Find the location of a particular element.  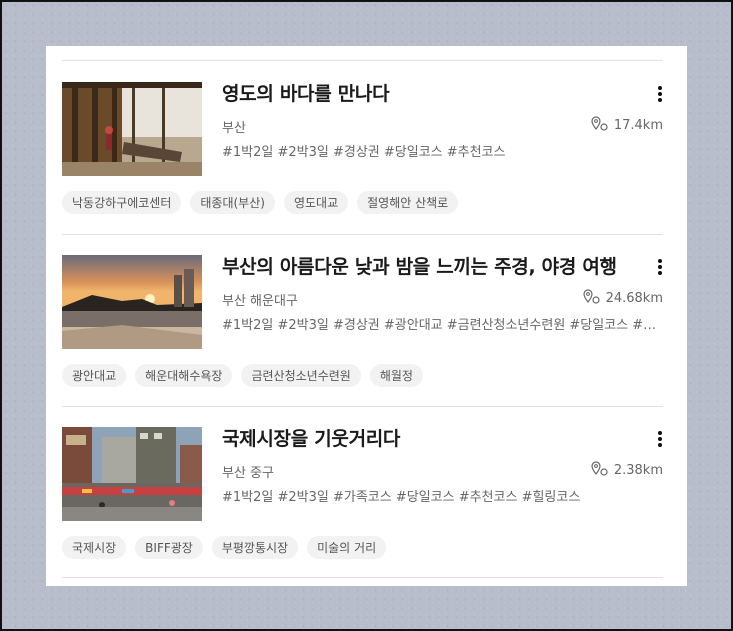

place-chip: 부평깡통시장 is located at coordinates (255, 547).